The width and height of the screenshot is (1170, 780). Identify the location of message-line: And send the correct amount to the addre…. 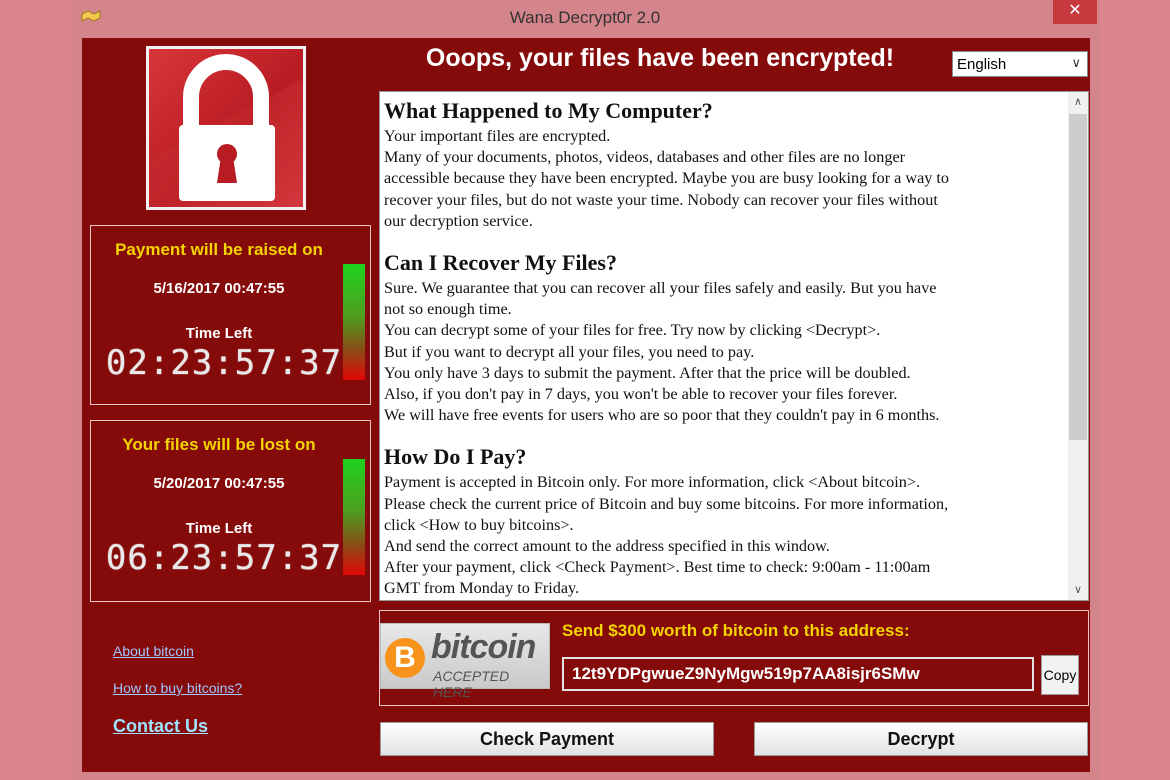
(607, 546).